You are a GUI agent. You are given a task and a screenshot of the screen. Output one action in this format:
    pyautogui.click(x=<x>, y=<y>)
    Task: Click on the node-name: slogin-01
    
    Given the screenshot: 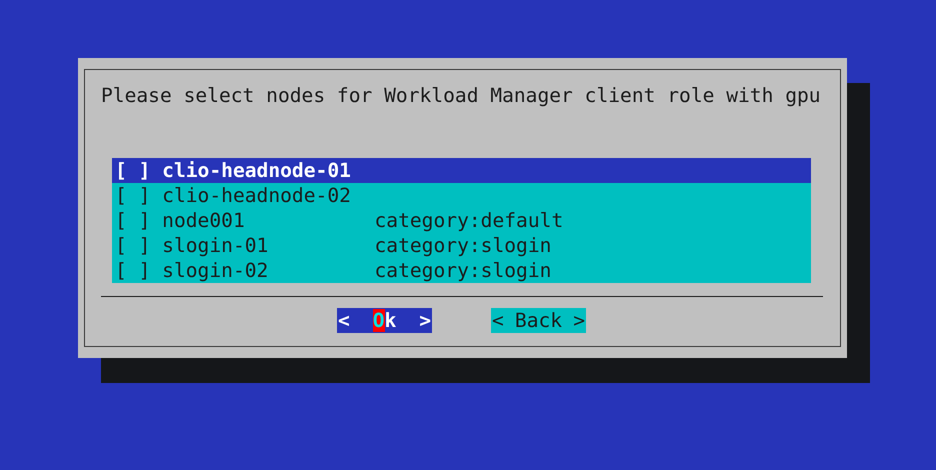 What is the action you would take?
    pyautogui.click(x=216, y=245)
    